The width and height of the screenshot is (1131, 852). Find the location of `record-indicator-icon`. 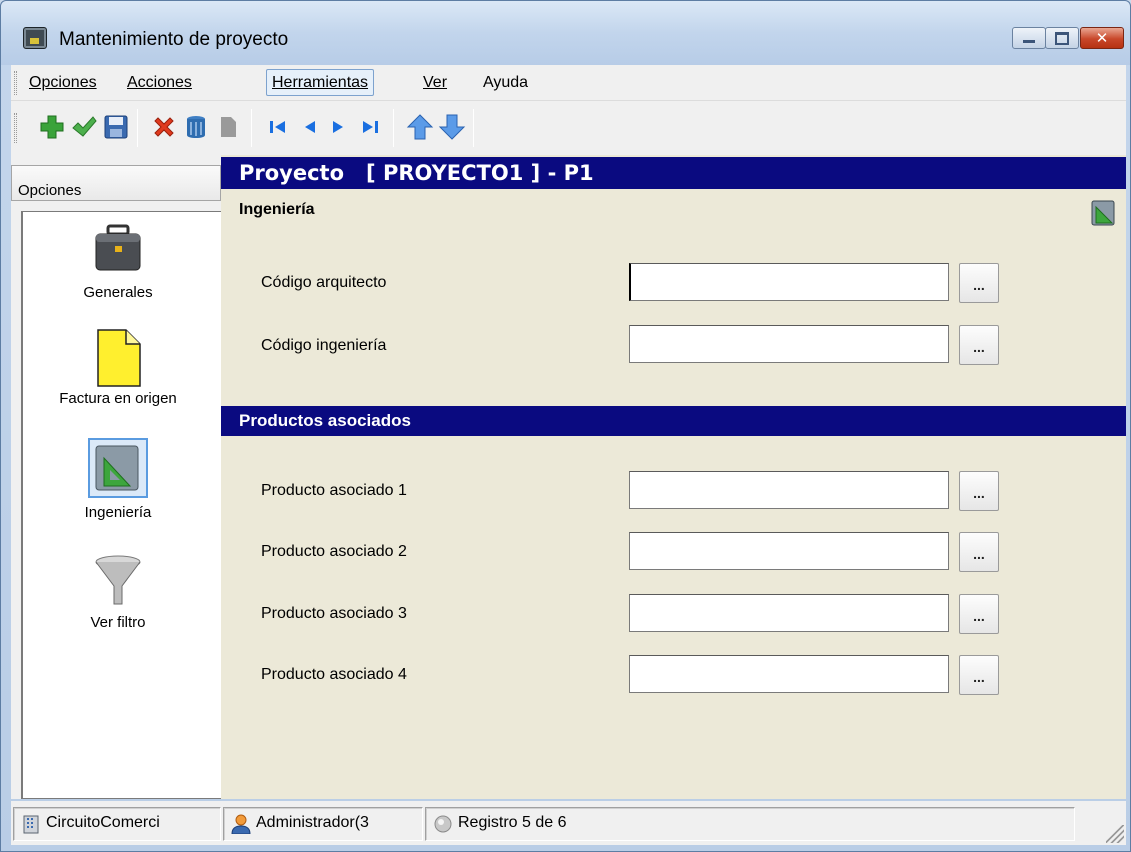

record-indicator-icon is located at coordinates (443, 824).